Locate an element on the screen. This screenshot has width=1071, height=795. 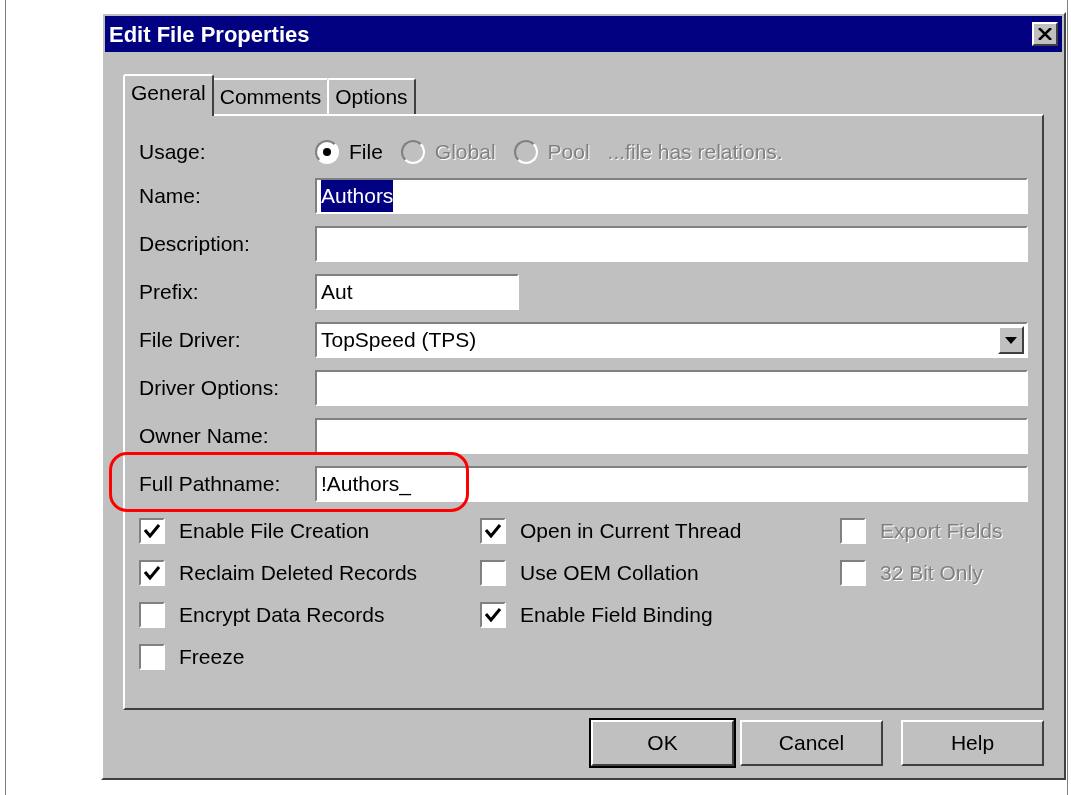
field-label: Name: is located at coordinates (170, 196).